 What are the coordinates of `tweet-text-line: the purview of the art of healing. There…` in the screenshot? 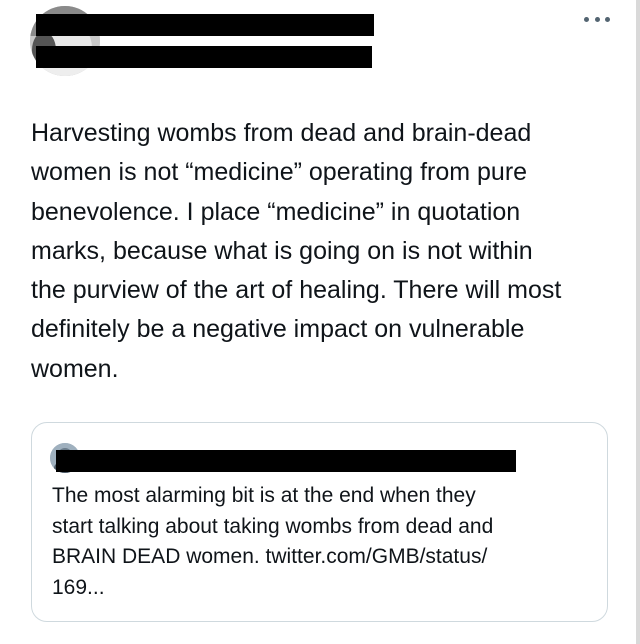 It's located at (296, 290).